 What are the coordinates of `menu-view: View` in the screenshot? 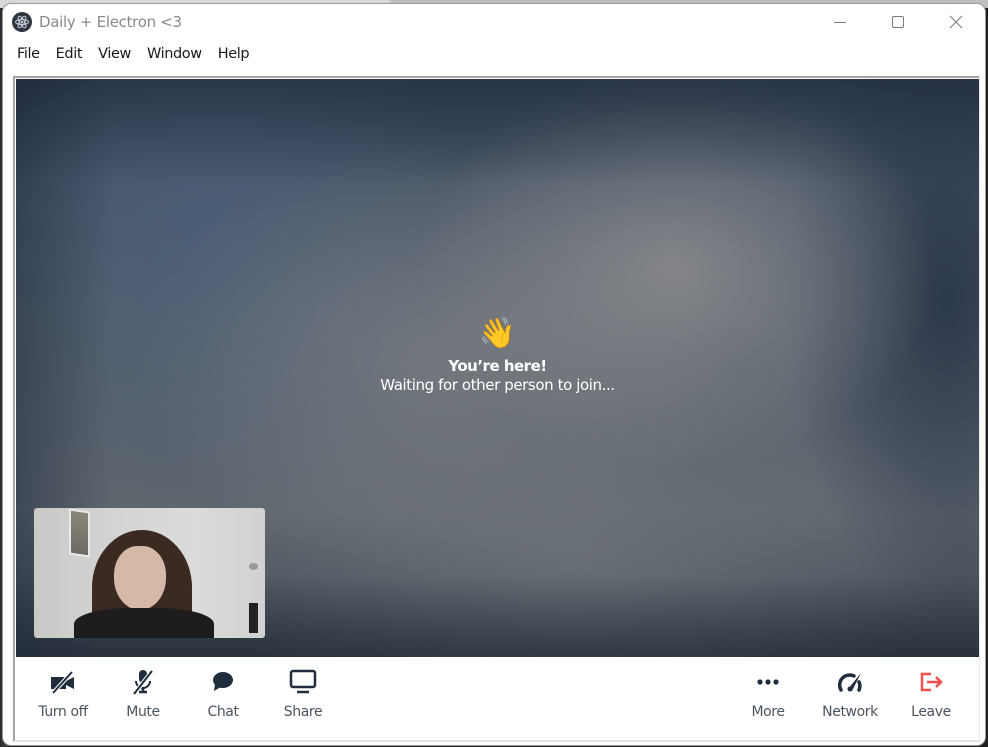 It's located at (114, 54).